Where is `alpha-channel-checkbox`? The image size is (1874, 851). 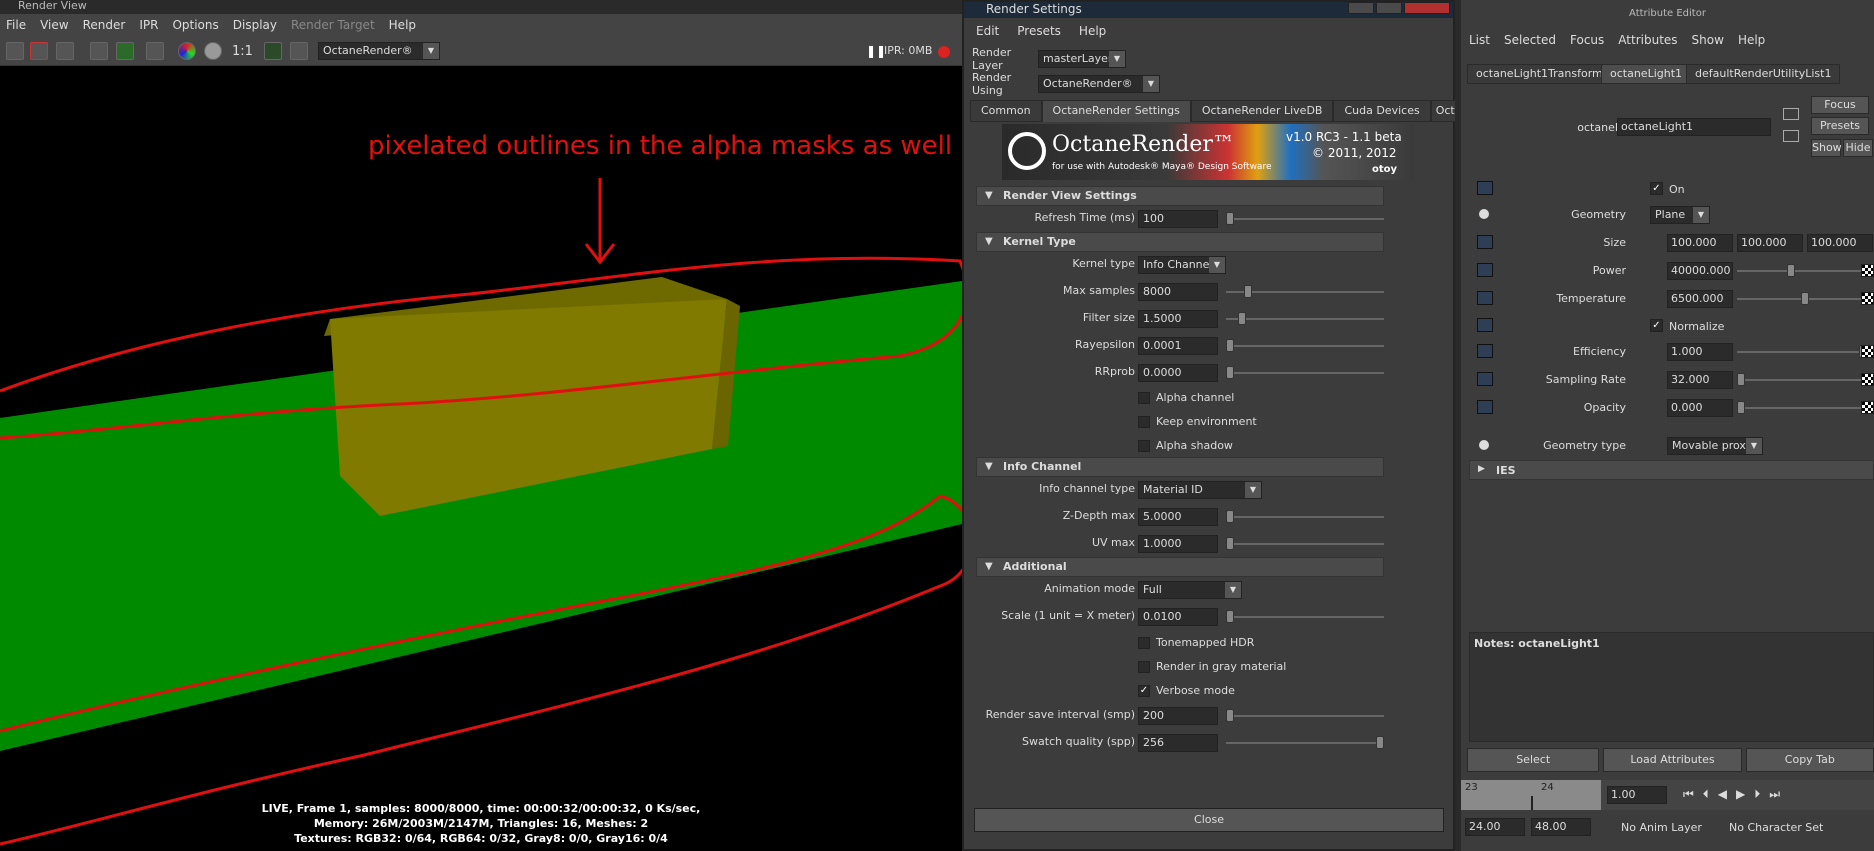
alpha-channel-checkbox is located at coordinates (1144, 398).